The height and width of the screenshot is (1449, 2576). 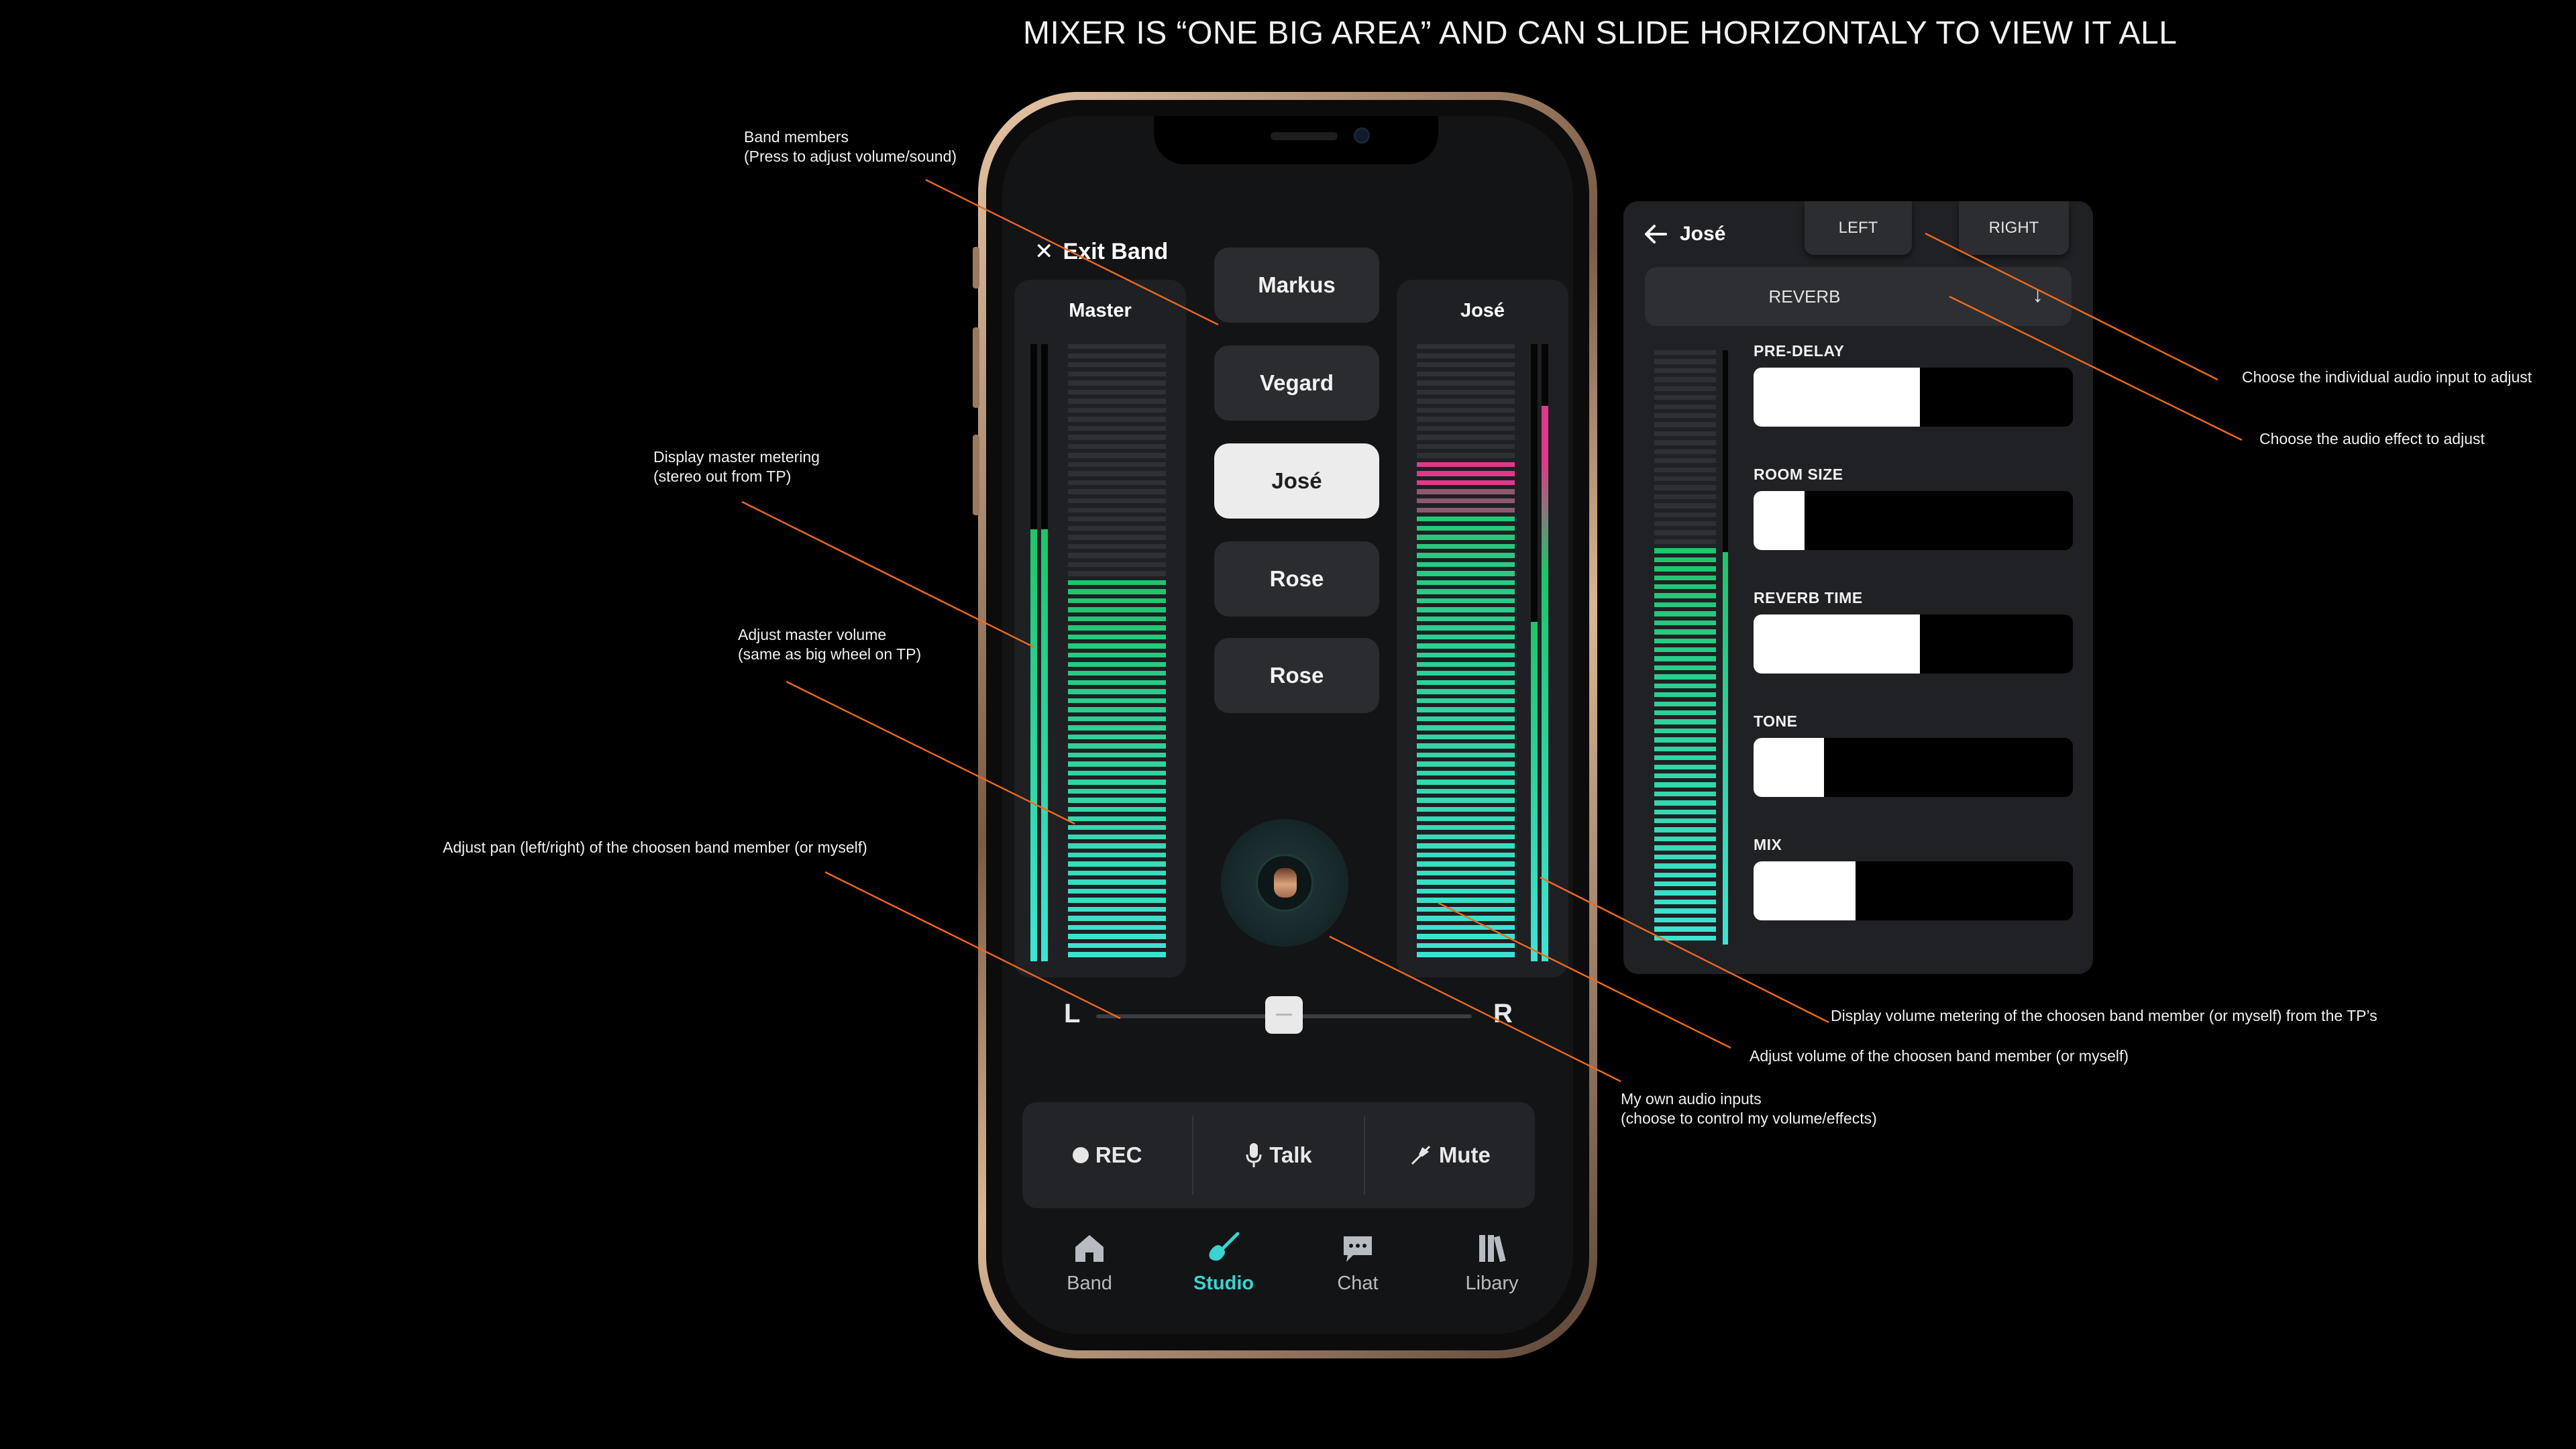 What do you see at coordinates (1044, 251) in the screenshot?
I see `close-icon: ✕` at bounding box center [1044, 251].